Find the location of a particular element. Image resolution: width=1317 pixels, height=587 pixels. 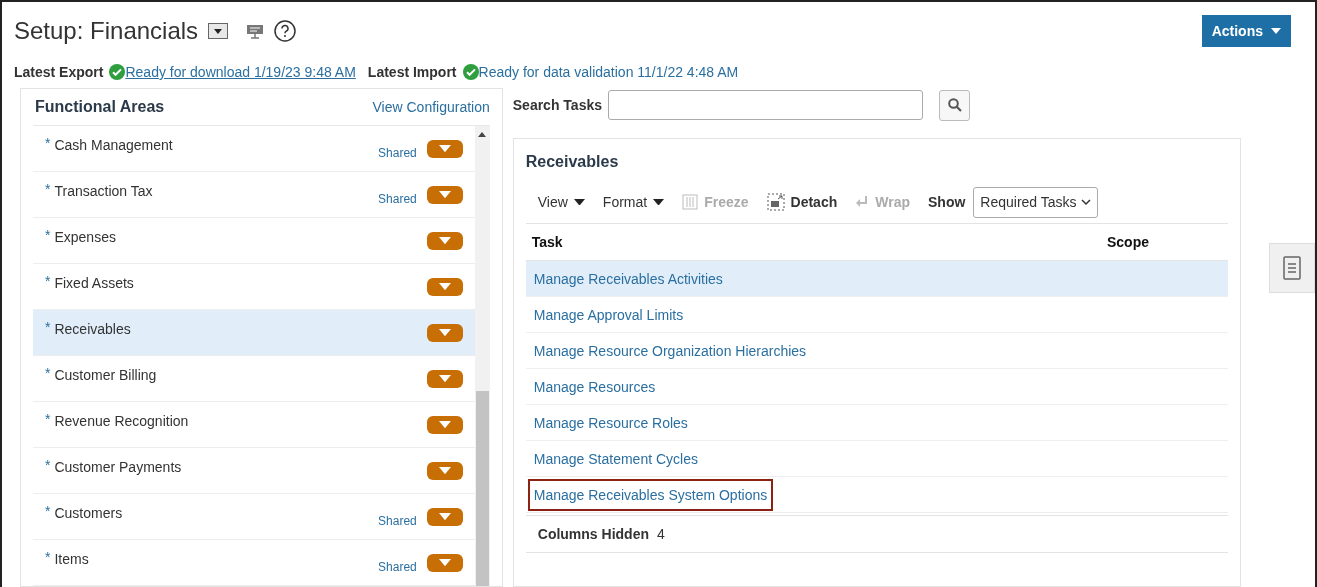

task-link: Manage Approval Limits is located at coordinates (608, 314).